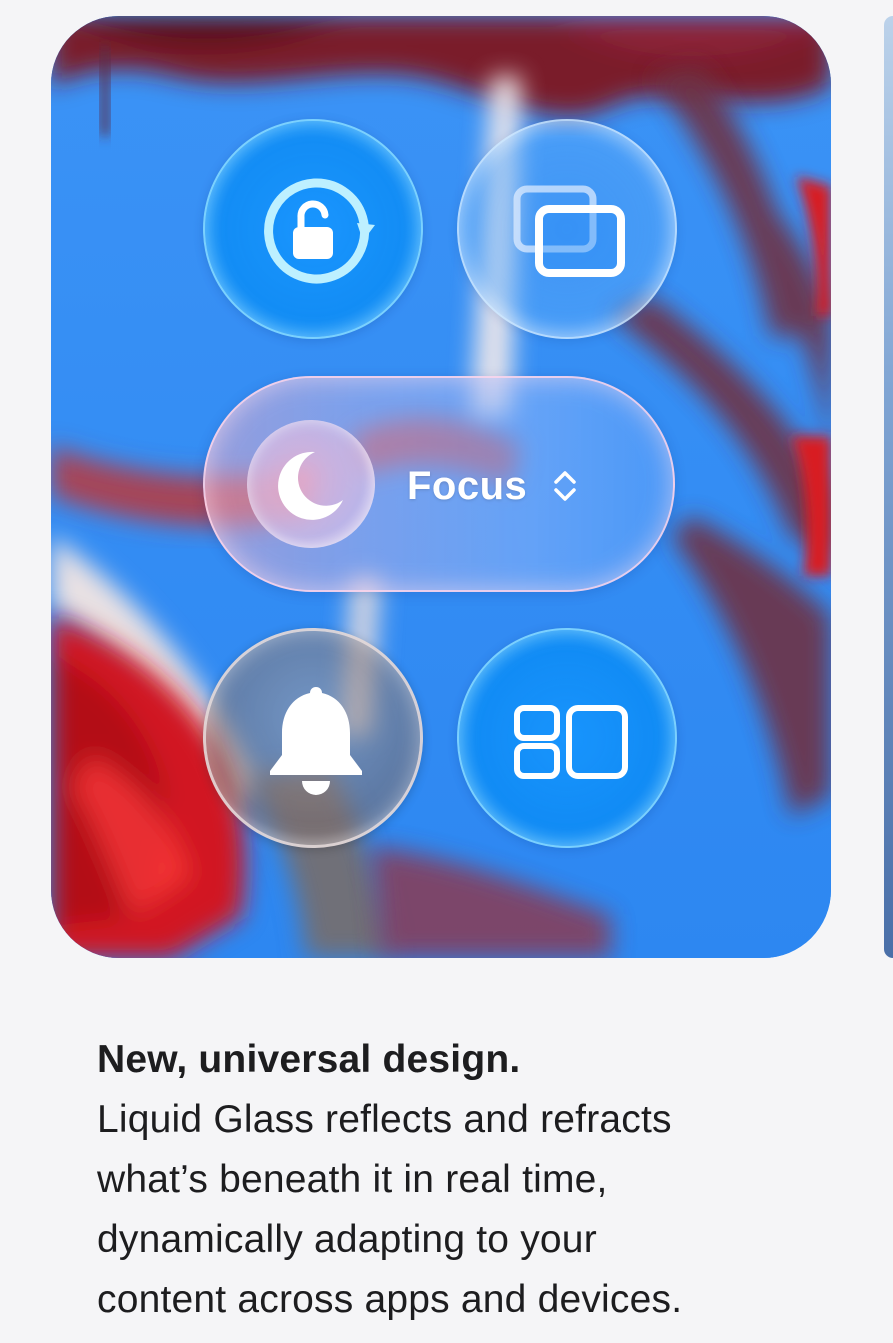 The image size is (893, 1343). I want to click on screen-mirroring-icon, so click(569, 231).